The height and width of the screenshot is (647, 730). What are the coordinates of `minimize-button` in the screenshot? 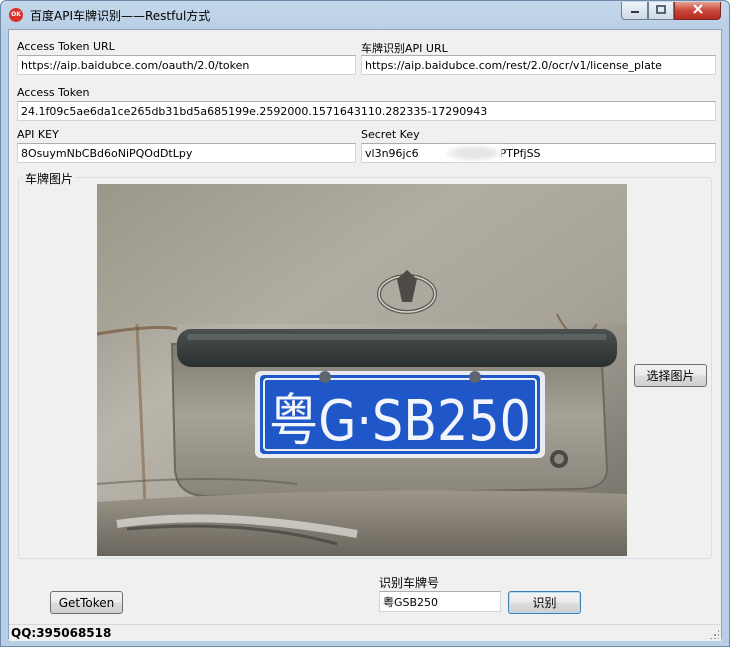 It's located at (634, 11).